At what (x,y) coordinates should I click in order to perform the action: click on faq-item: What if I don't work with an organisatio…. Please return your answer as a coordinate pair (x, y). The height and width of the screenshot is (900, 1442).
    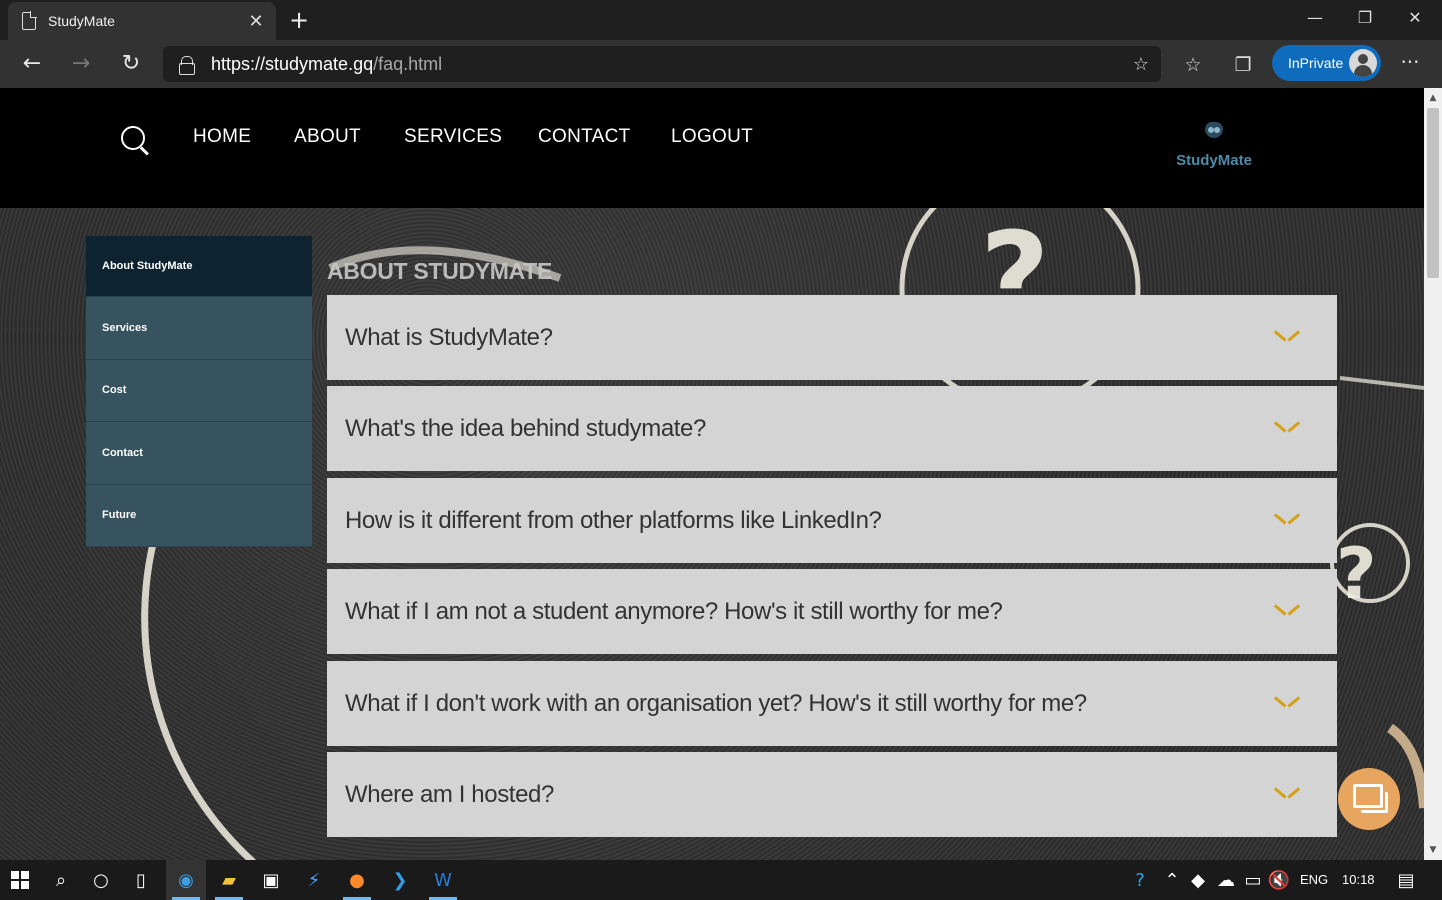
    Looking at the image, I should click on (832, 703).